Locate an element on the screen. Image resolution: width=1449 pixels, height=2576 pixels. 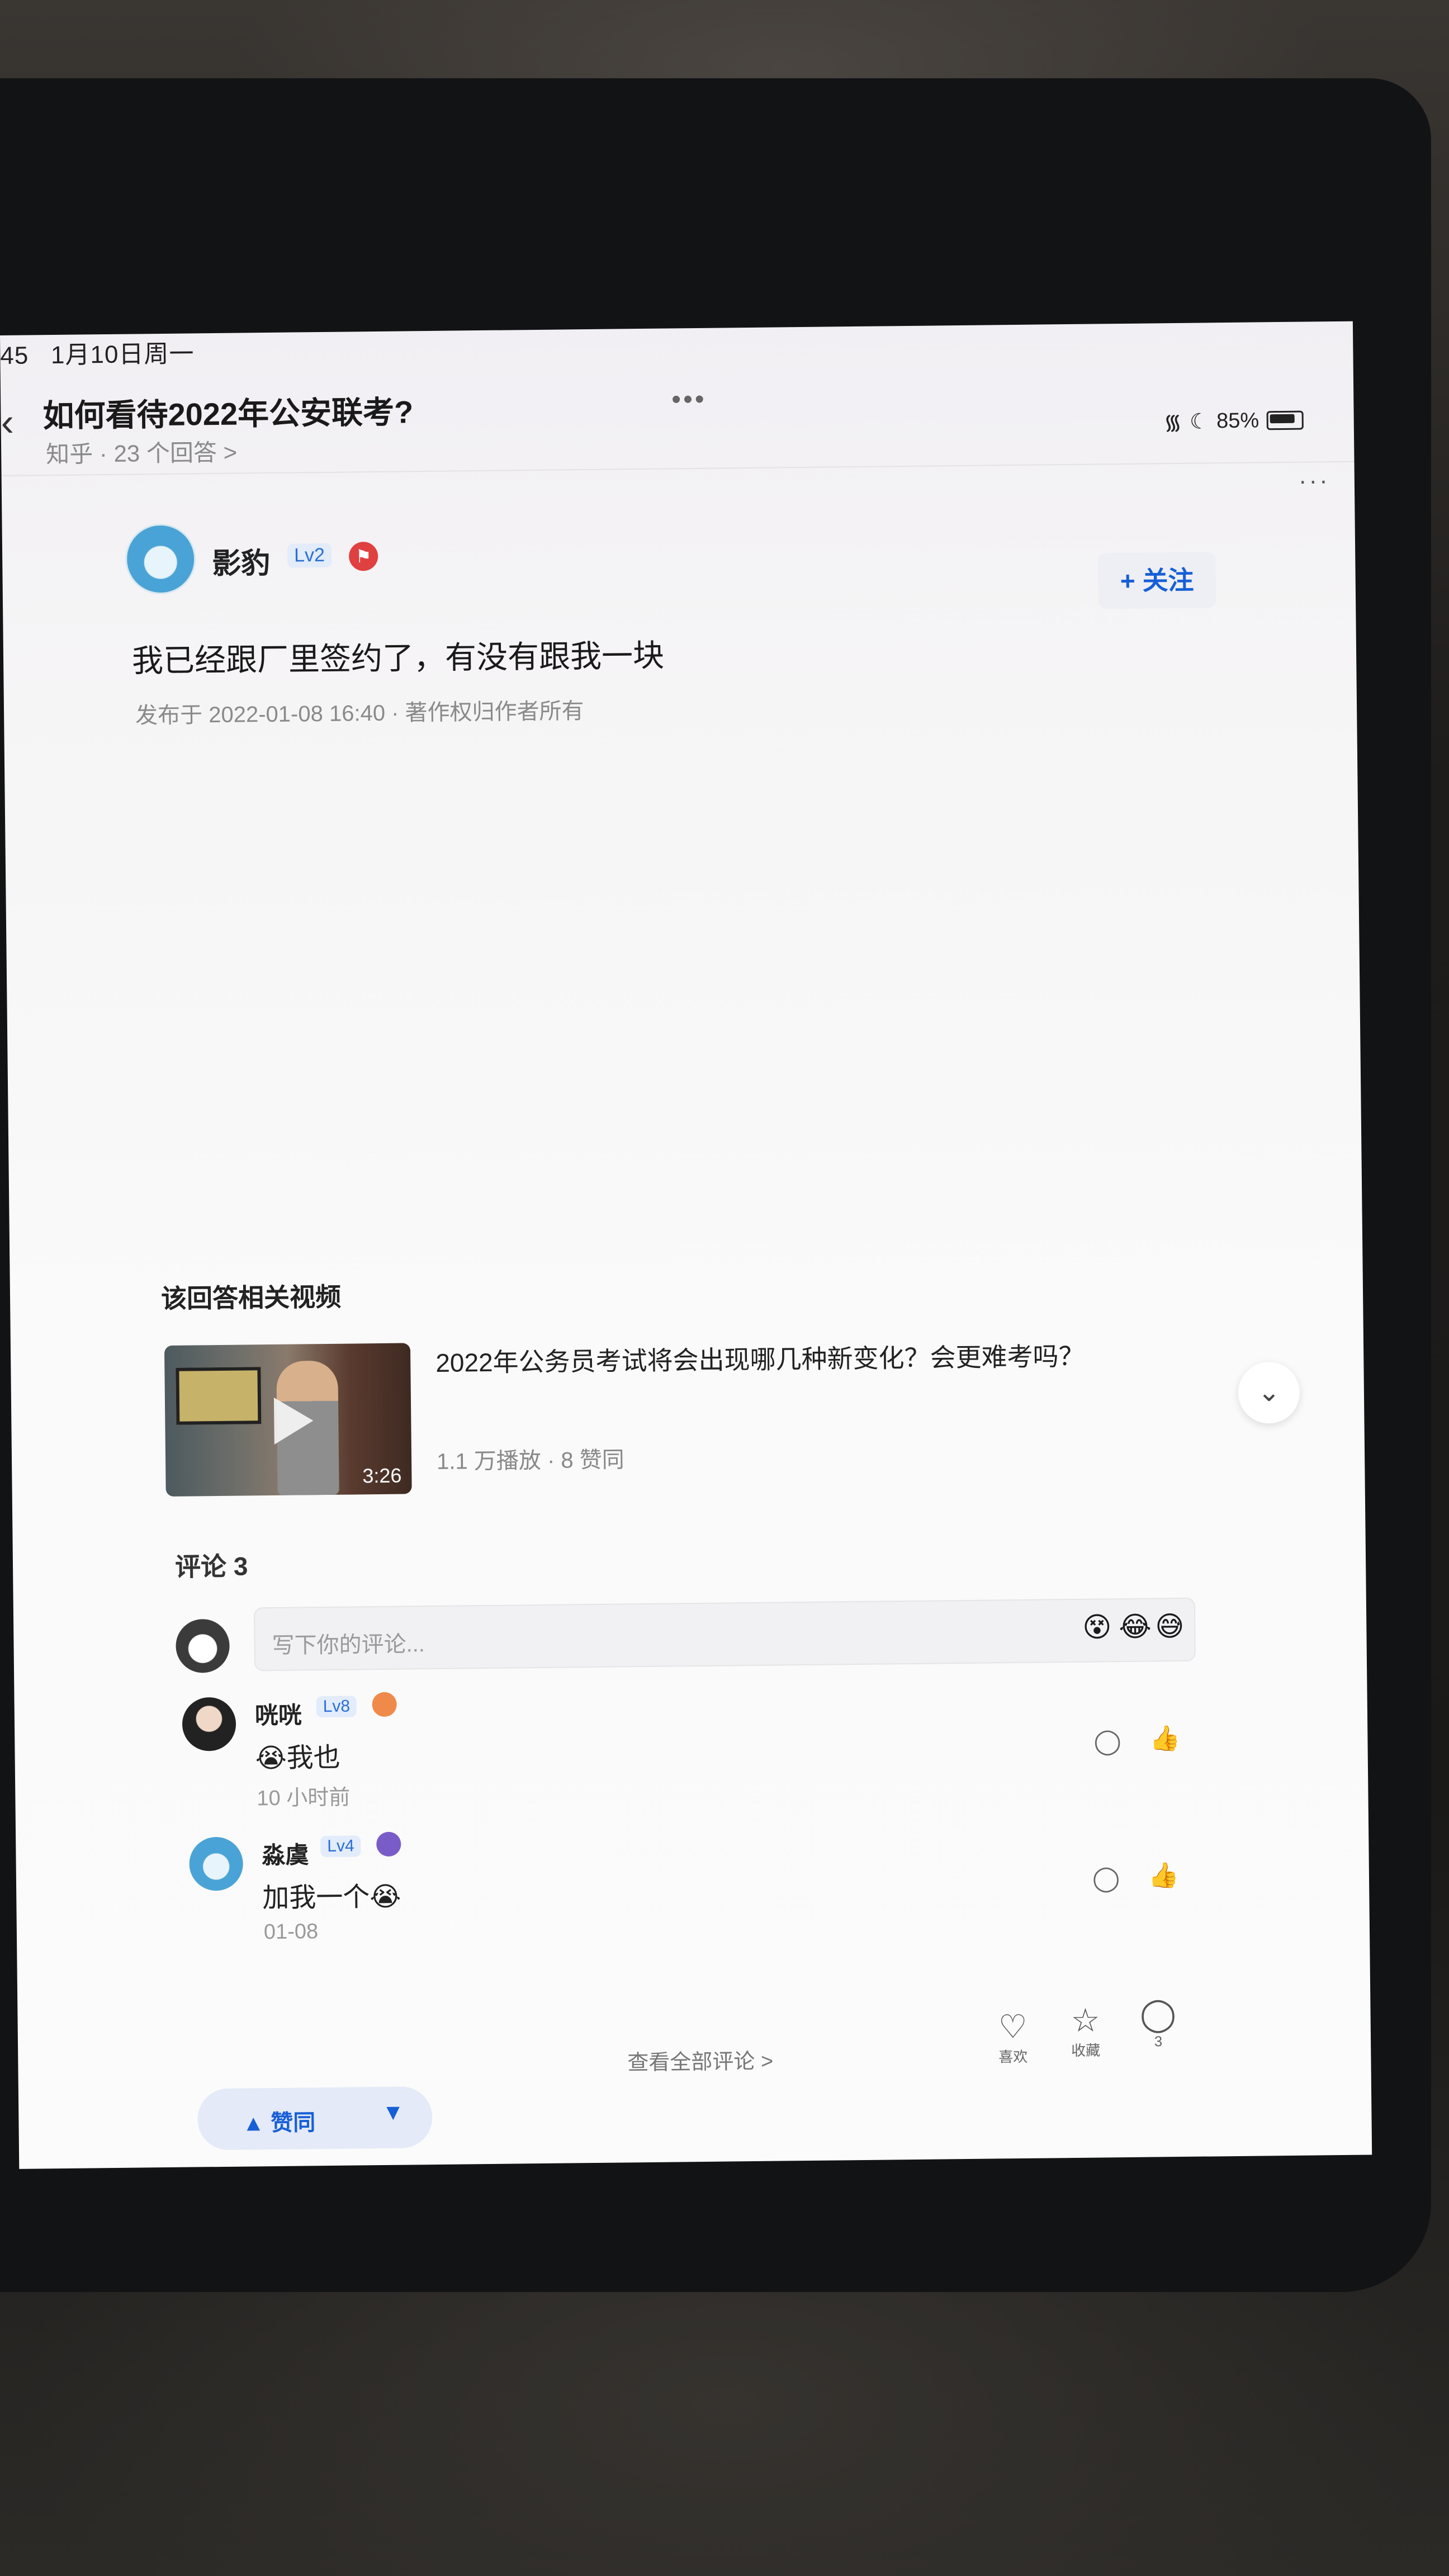
battery-percent: 85% is located at coordinates (1237, 421).